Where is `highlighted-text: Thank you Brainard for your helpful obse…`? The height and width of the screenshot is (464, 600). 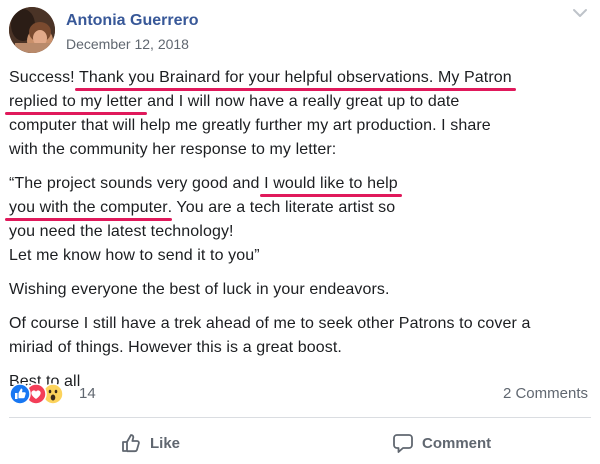
highlighted-text: Thank you Brainard for your helpful obse… is located at coordinates (295, 77).